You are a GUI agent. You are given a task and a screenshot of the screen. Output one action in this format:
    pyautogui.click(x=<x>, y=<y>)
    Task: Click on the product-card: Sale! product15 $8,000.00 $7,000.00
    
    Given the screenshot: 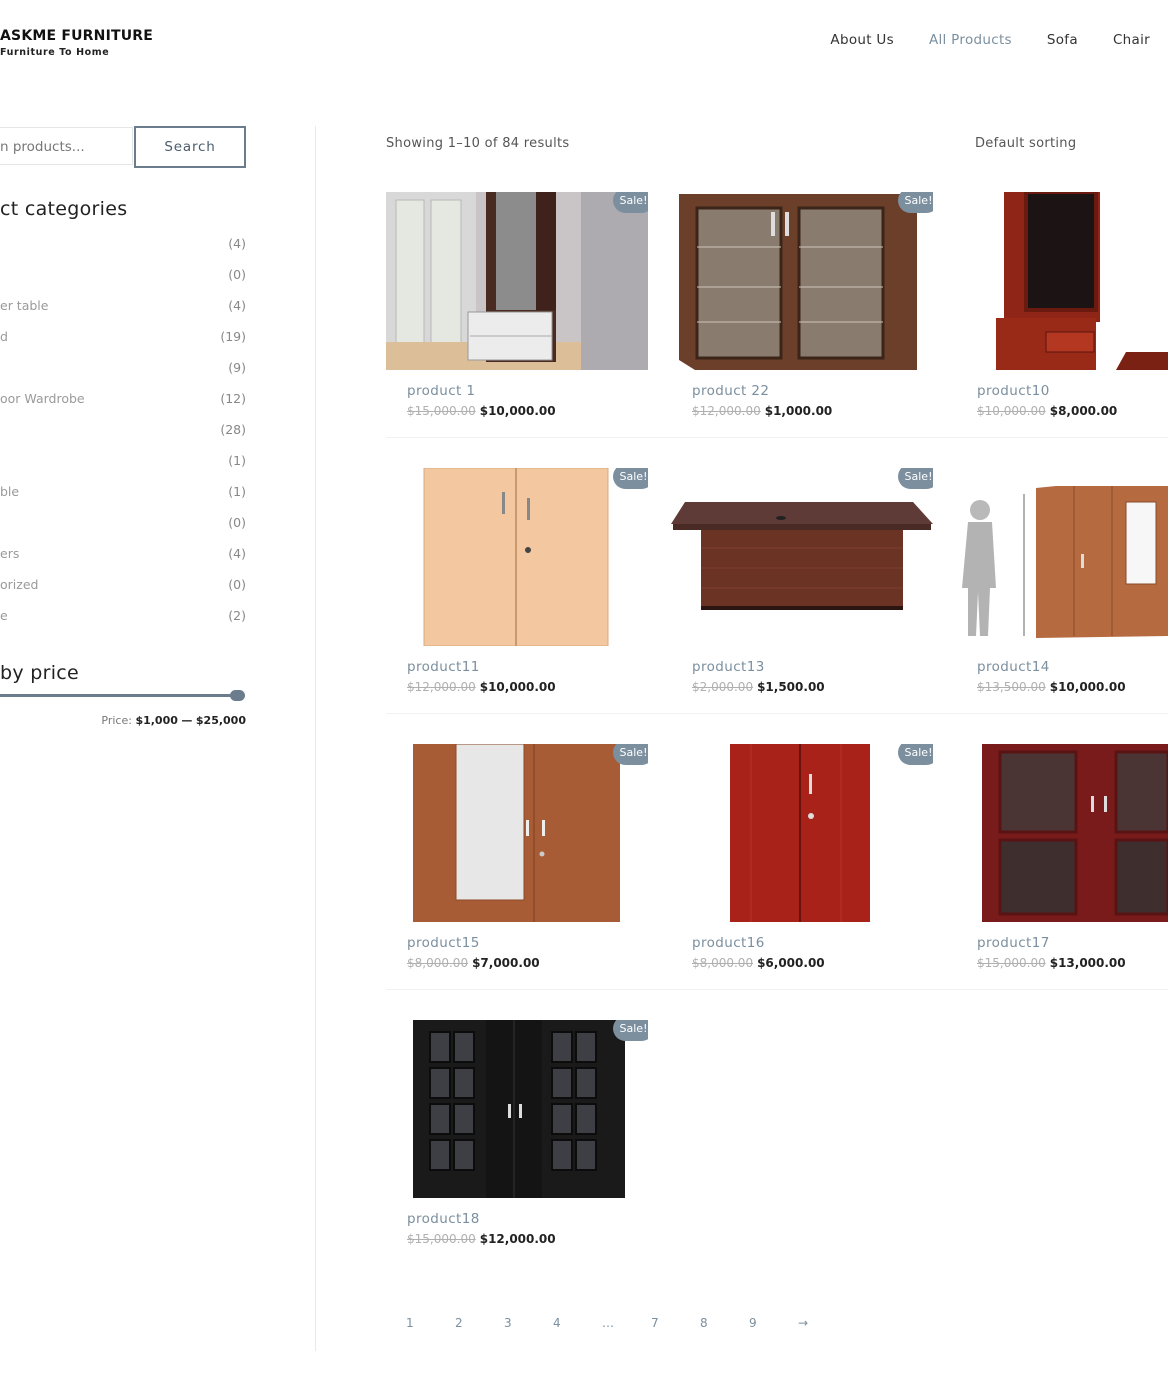 What is the action you would take?
    pyautogui.click(x=517, y=857)
    